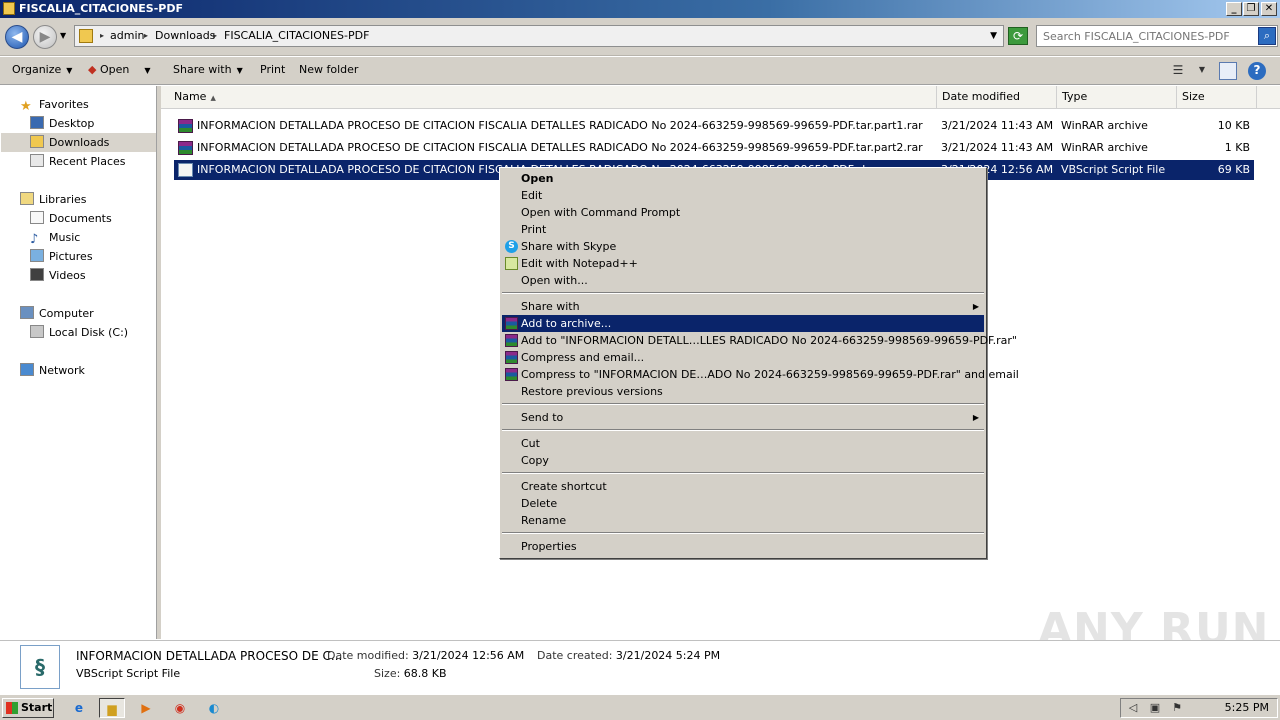  I want to click on sidebar-item-computer: Computer, so click(57, 313).